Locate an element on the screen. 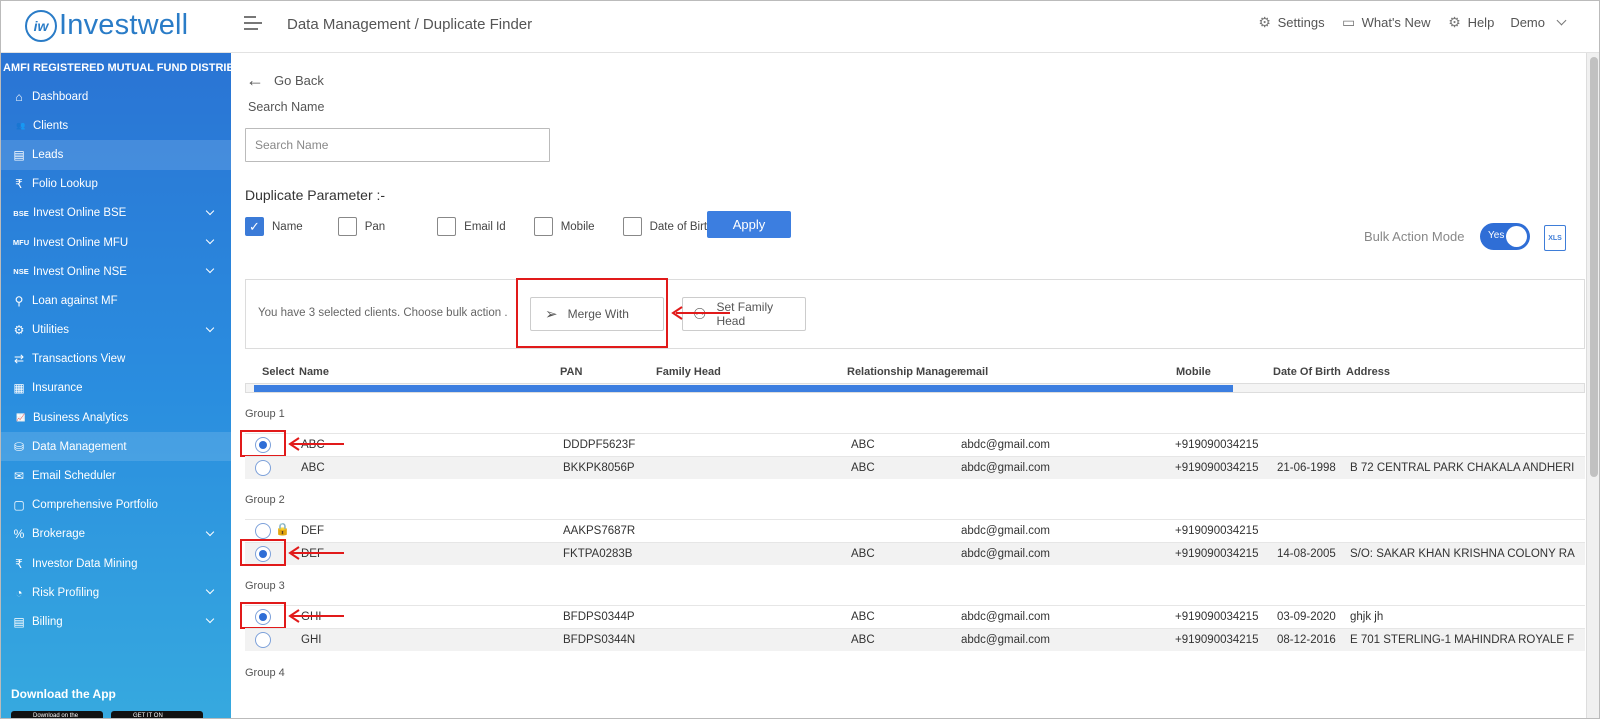 The image size is (1600, 719). param-mobile-label: Mobile is located at coordinates (577, 226).